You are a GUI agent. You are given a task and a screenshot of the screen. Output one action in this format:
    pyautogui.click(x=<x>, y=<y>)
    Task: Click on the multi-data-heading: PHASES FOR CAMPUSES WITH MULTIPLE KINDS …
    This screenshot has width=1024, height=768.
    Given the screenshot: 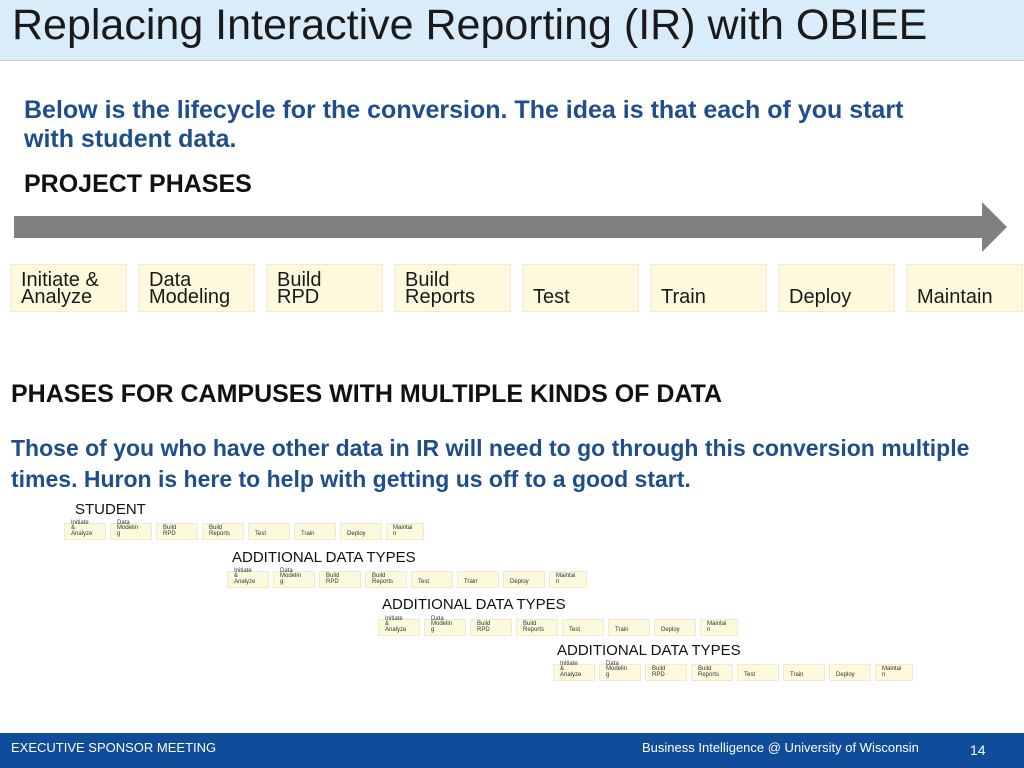 What is the action you would take?
    pyautogui.click(x=367, y=394)
    